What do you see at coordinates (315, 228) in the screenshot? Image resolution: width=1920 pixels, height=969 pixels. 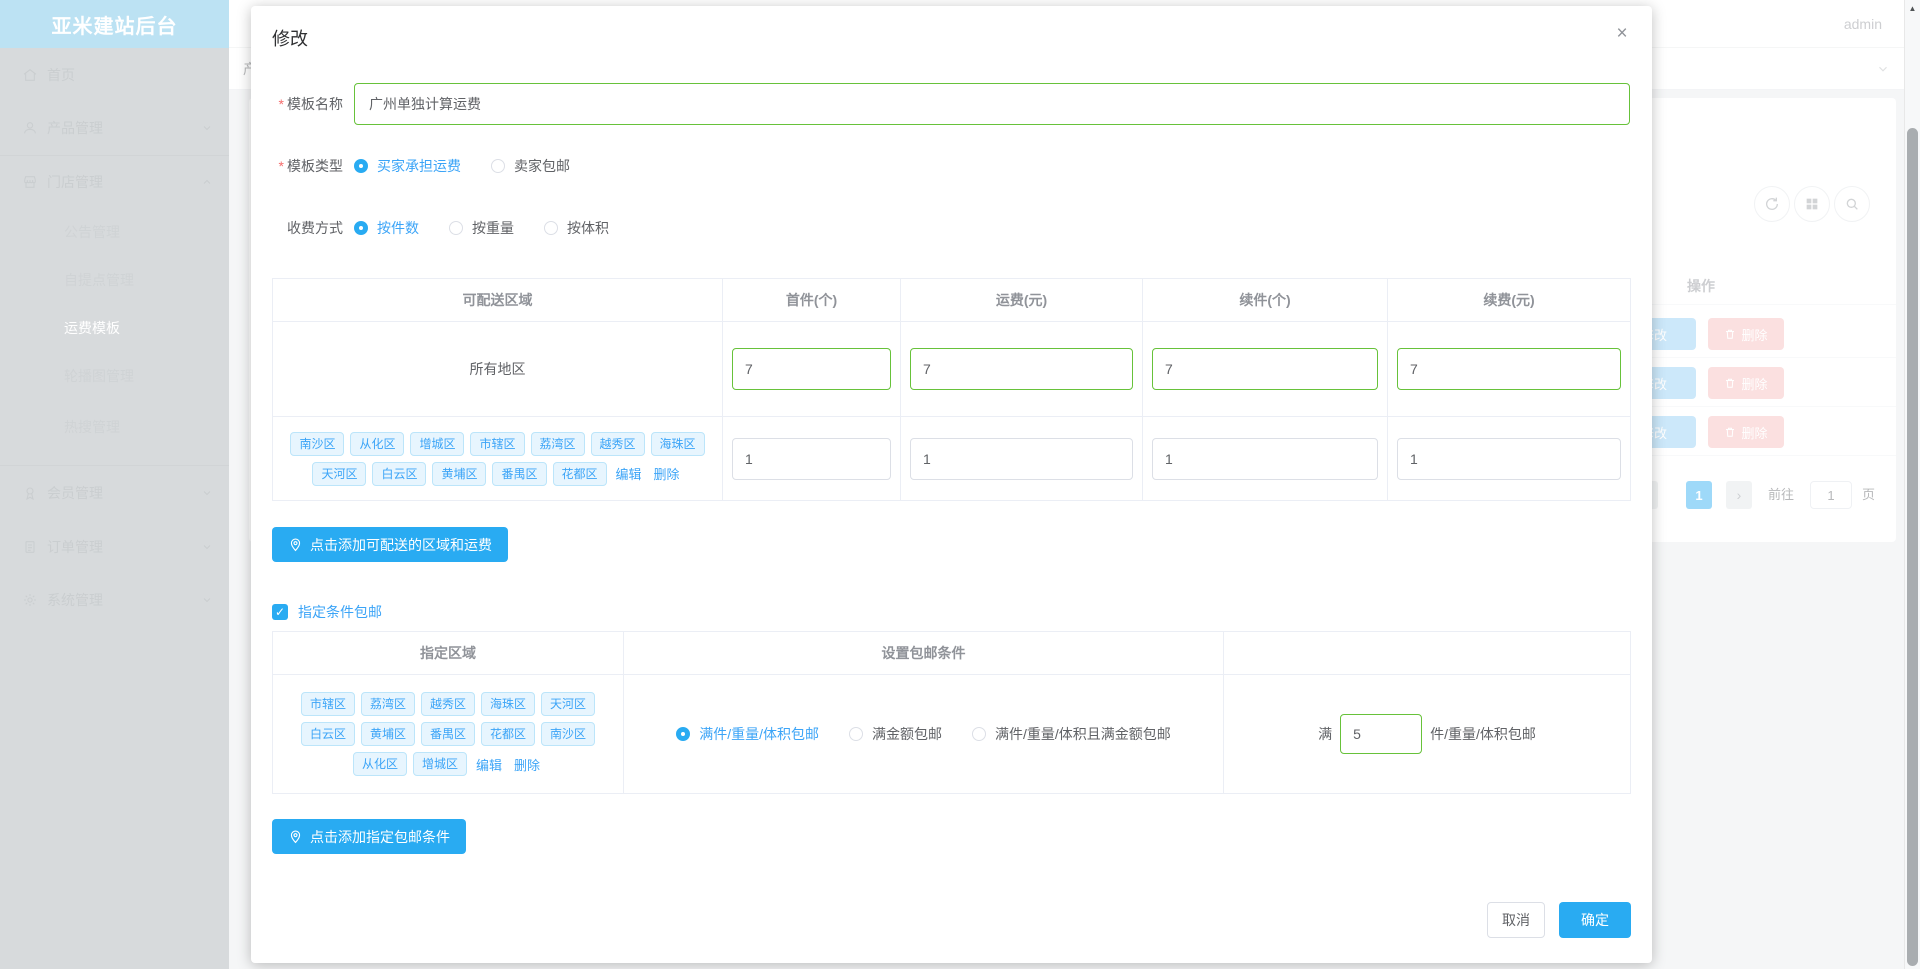 I see `charge-method-label: 收费方式` at bounding box center [315, 228].